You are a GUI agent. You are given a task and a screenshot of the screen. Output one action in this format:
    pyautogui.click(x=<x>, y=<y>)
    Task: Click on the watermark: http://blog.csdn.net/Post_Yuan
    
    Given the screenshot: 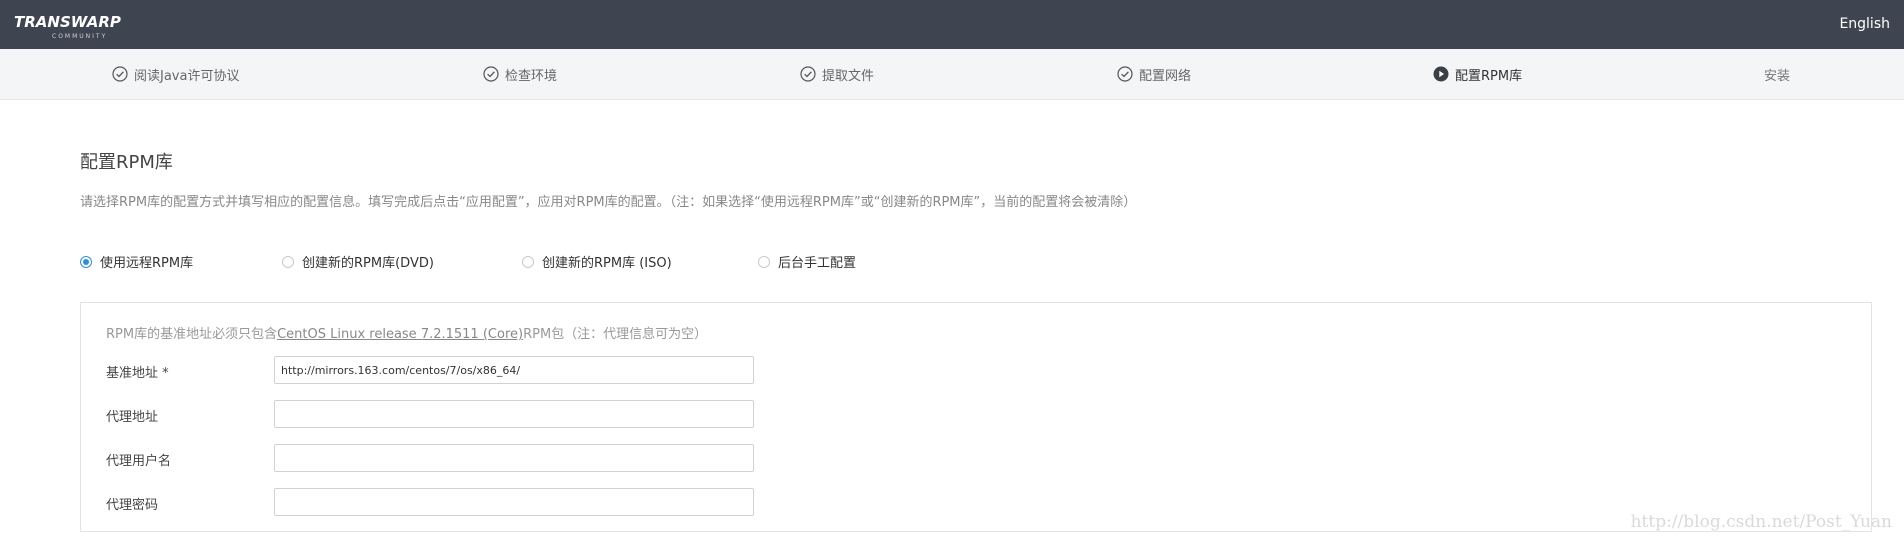 What is the action you would take?
    pyautogui.click(x=1761, y=522)
    